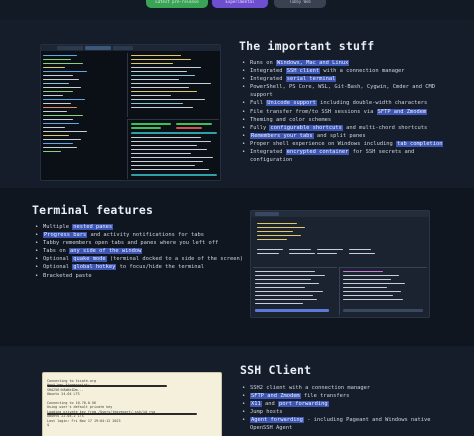 Image resolution: width=474 pixels, height=436 pixels. Describe the element at coordinates (313, 111) in the screenshot. I see `feature-text: File transfer from/to SSH sessions via` at that location.